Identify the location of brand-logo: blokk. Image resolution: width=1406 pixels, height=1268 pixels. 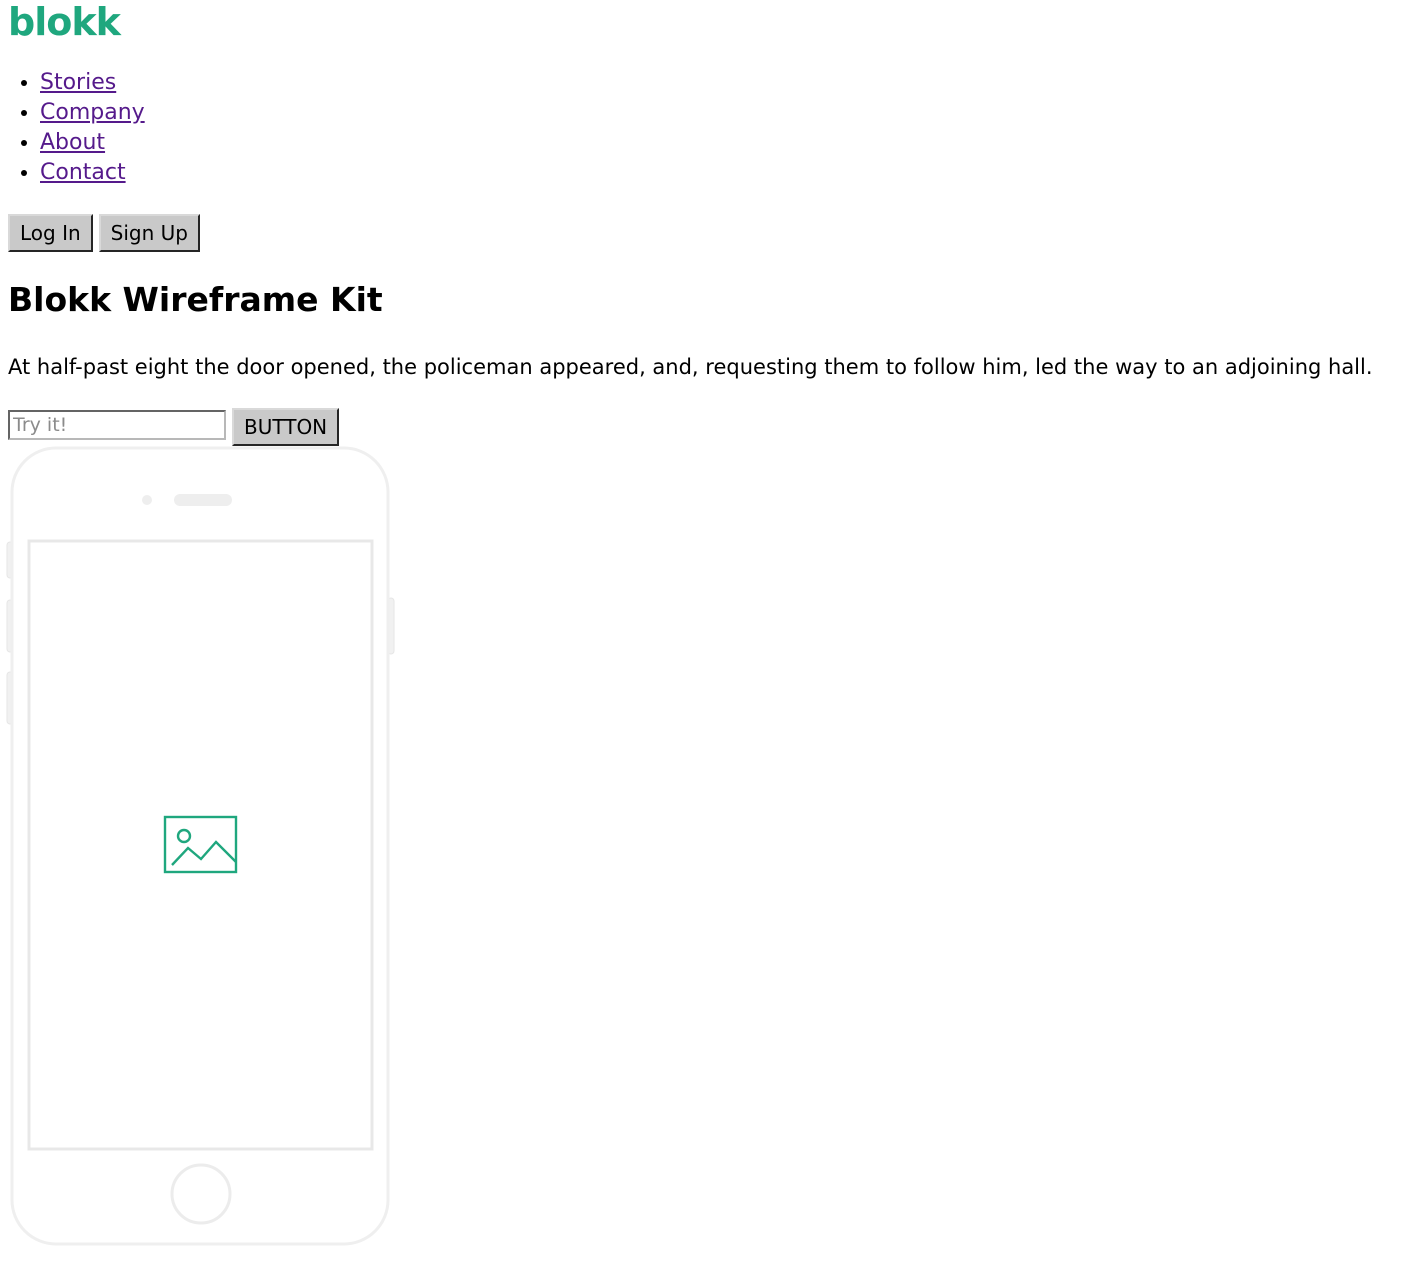
(64, 22).